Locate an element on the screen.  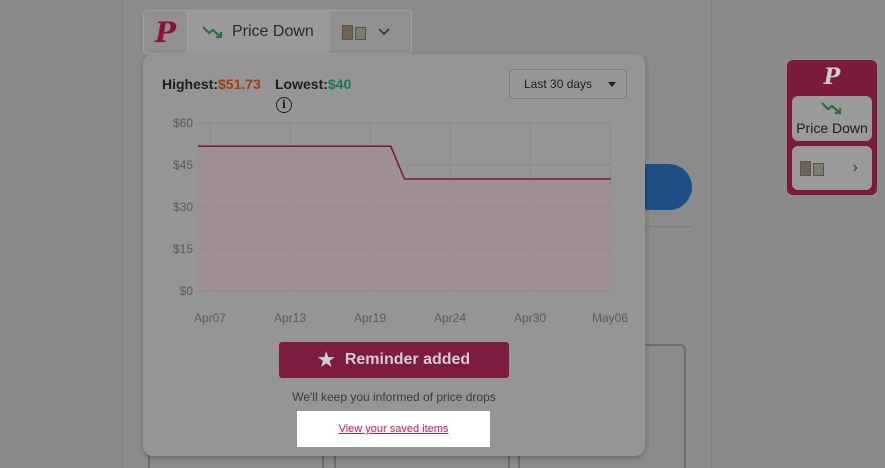
y-tick-label: $60 is located at coordinates (183, 123).